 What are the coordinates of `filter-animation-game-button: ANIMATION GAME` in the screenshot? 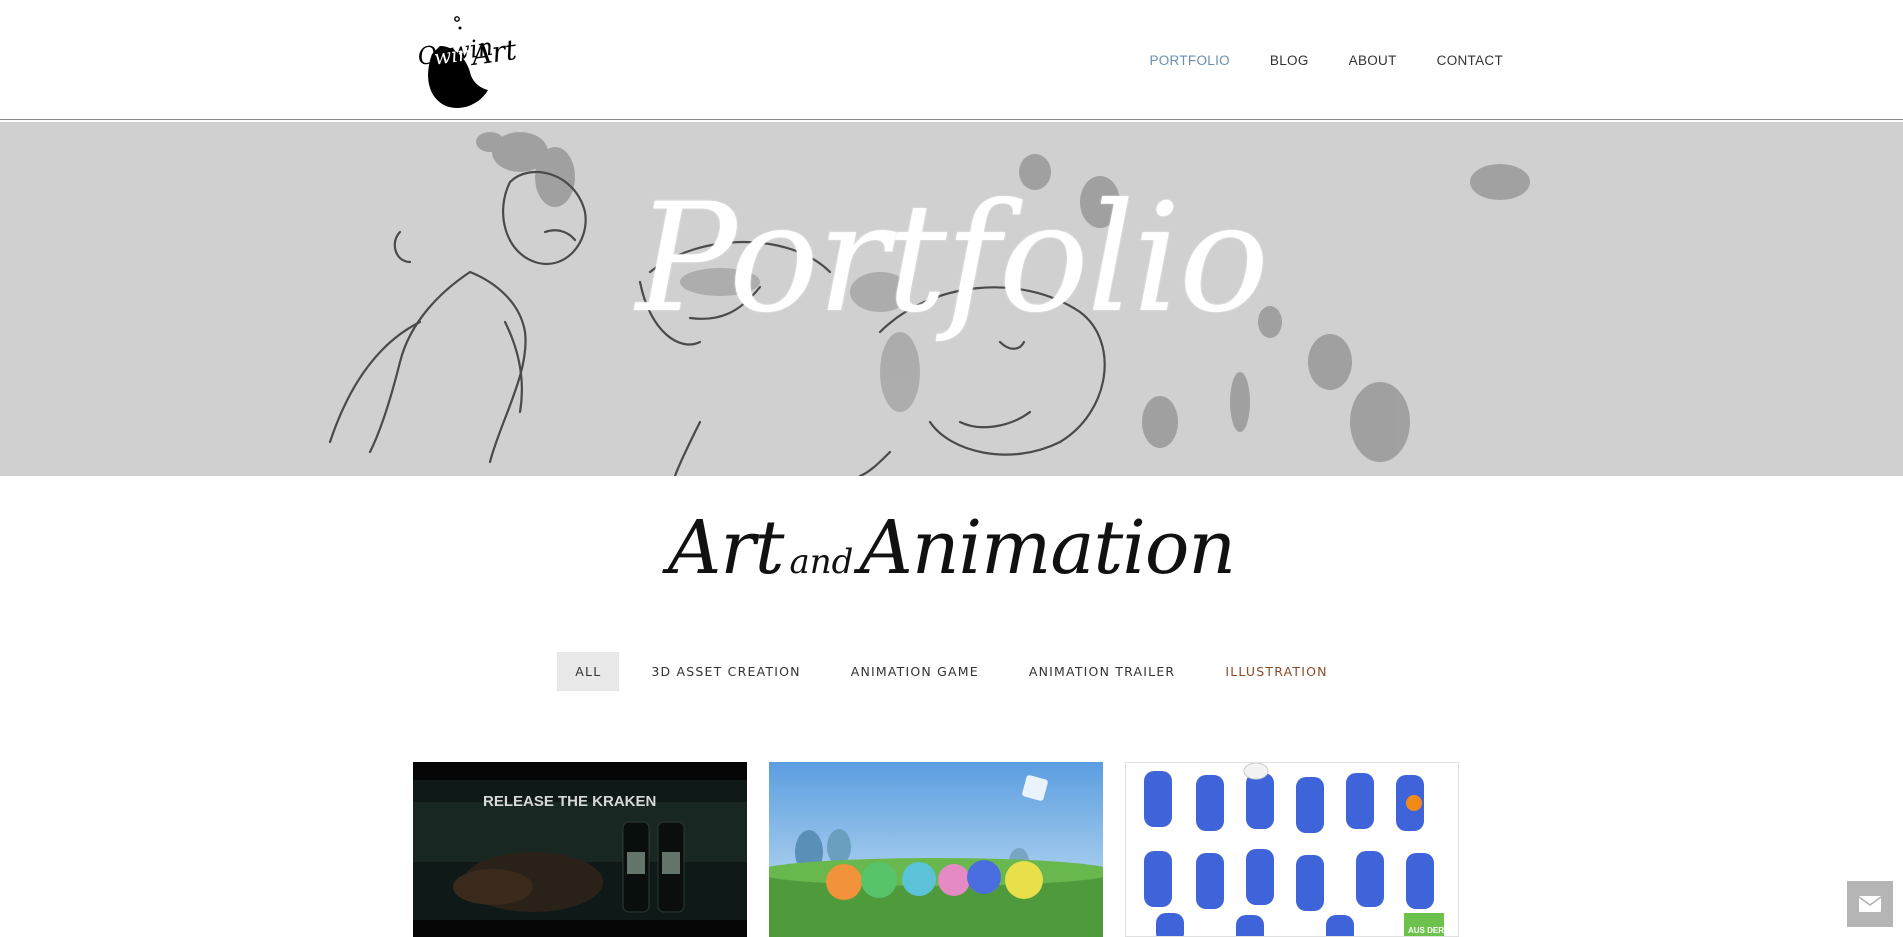 It's located at (915, 671).